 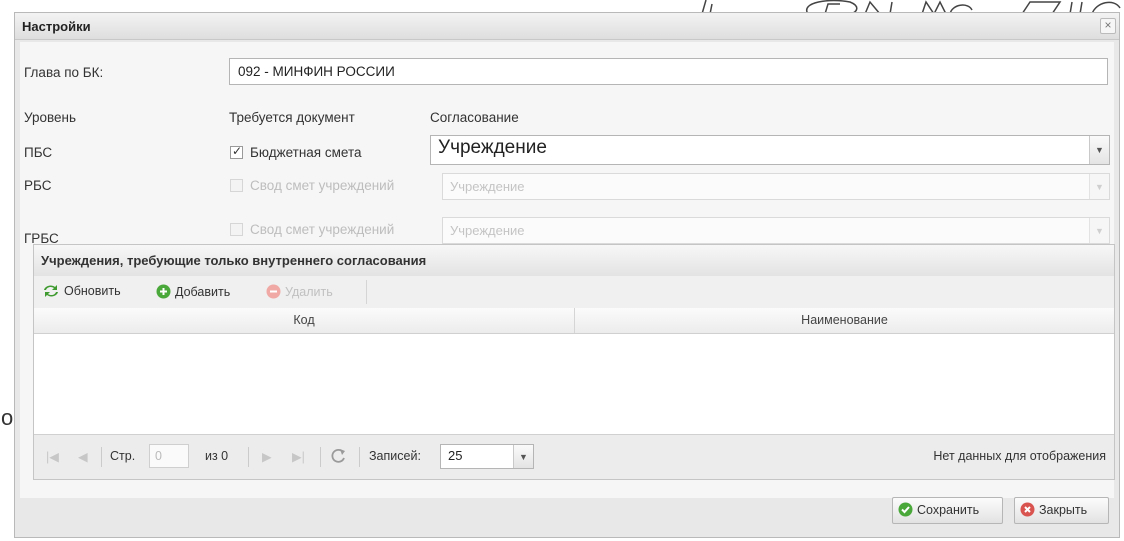 I want to click on refresh-icon, so click(x=51, y=291).